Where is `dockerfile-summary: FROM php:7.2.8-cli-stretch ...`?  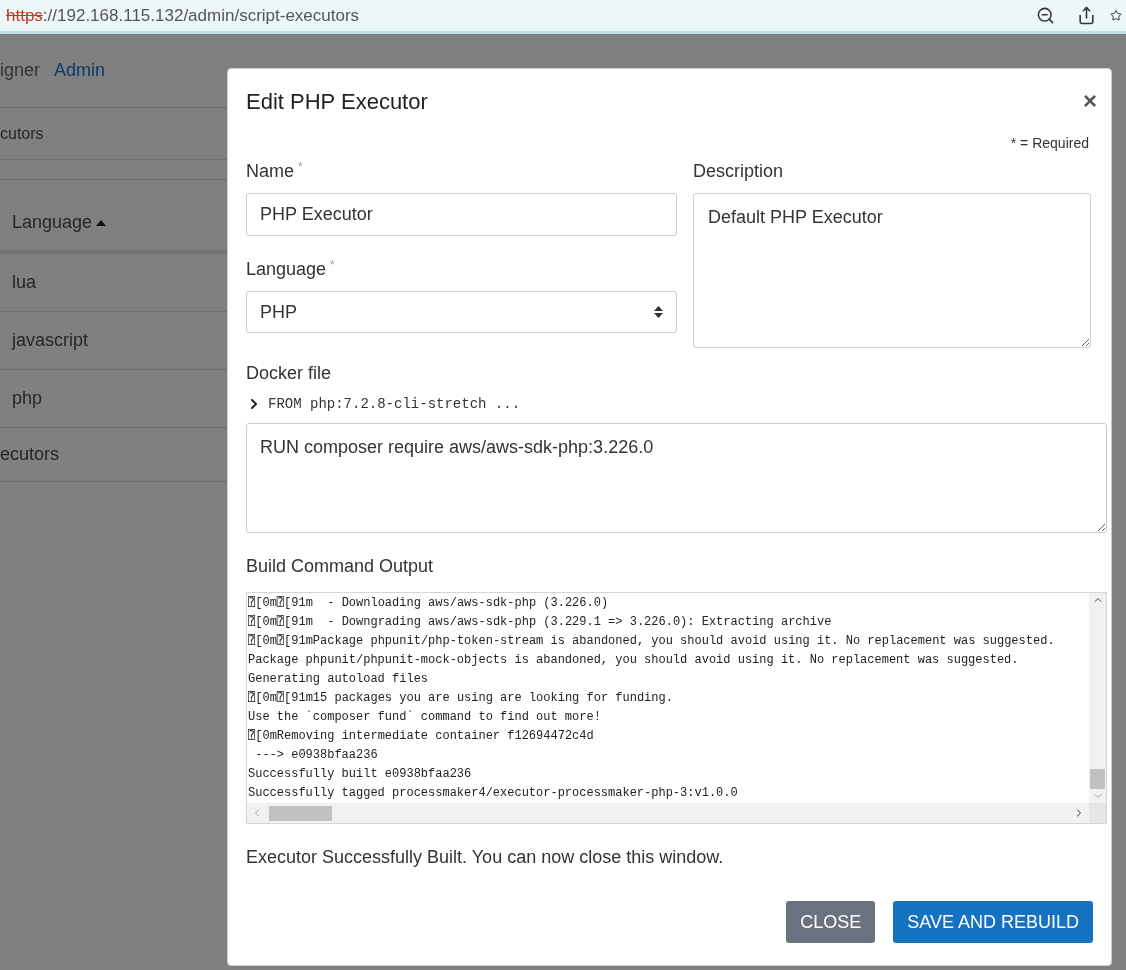
dockerfile-summary: FROM php:7.2.8-cli-stretch ... is located at coordinates (669, 404).